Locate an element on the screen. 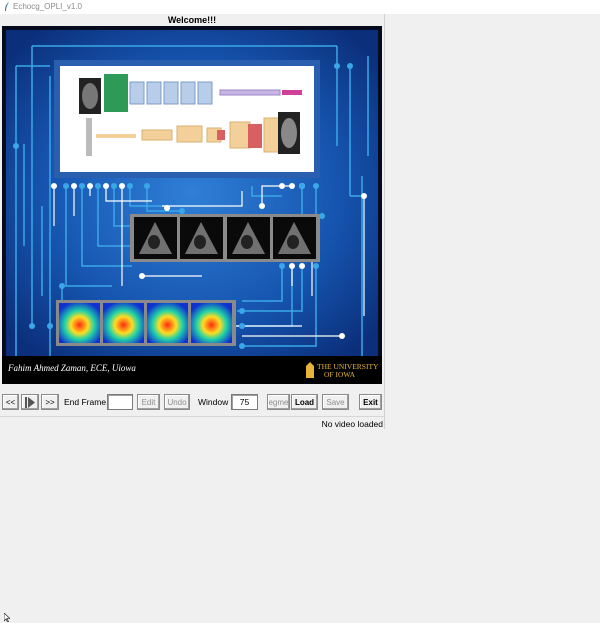  status-text: No video loaded is located at coordinates (352, 424).